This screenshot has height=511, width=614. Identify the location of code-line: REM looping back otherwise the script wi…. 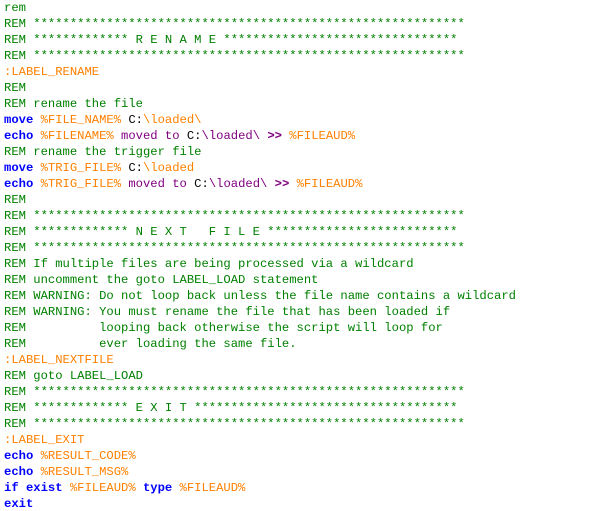
(309, 328).